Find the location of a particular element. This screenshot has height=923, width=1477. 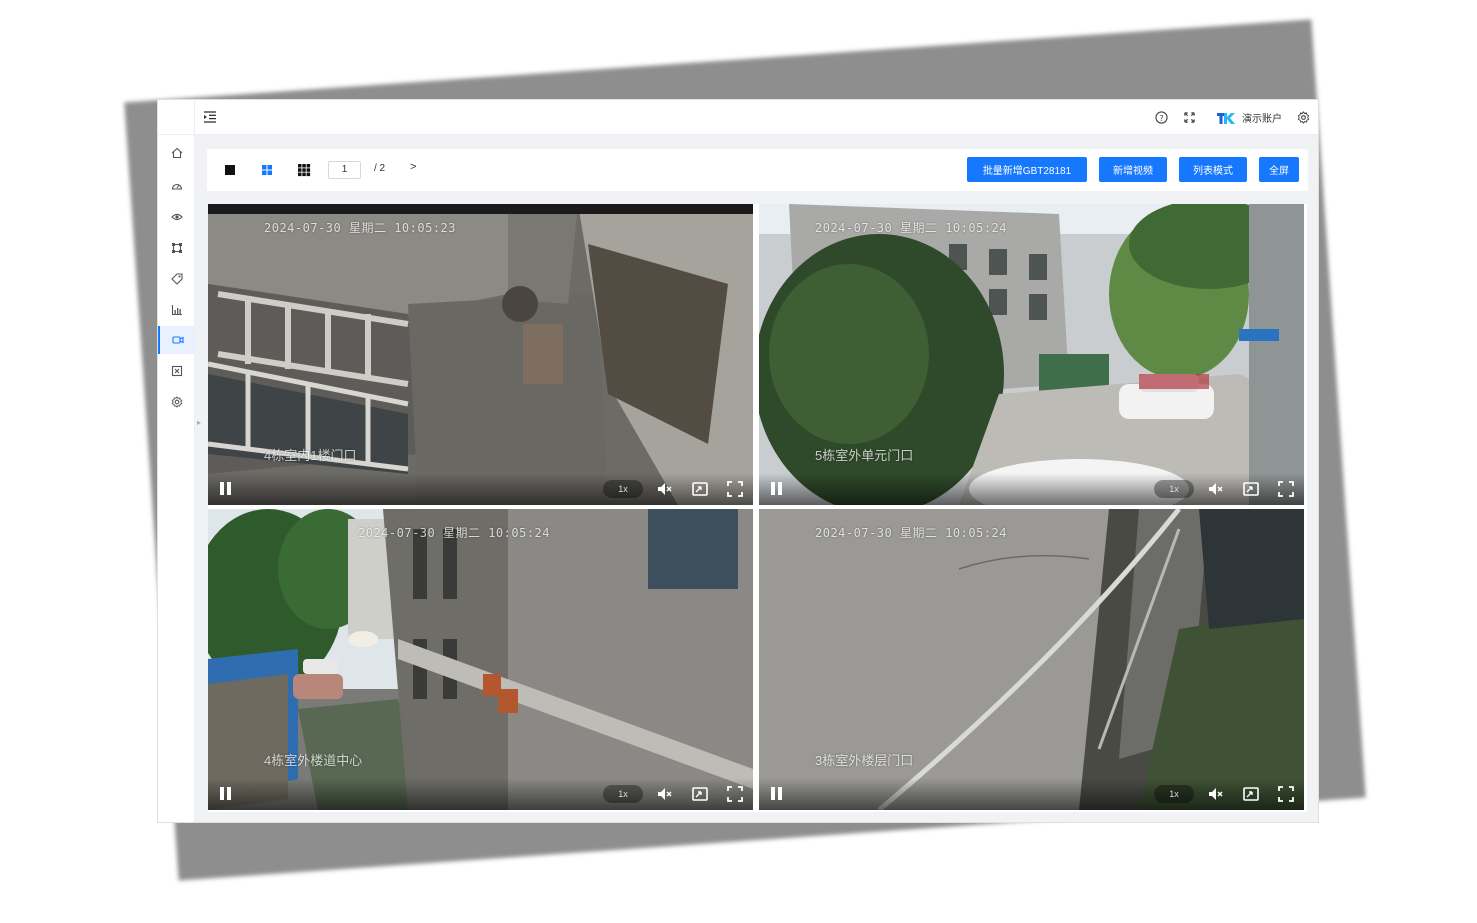

video-player-2: 2024-07-30 星期二 10:05:24 5栋室外单元门口 1x is located at coordinates (1031, 354).